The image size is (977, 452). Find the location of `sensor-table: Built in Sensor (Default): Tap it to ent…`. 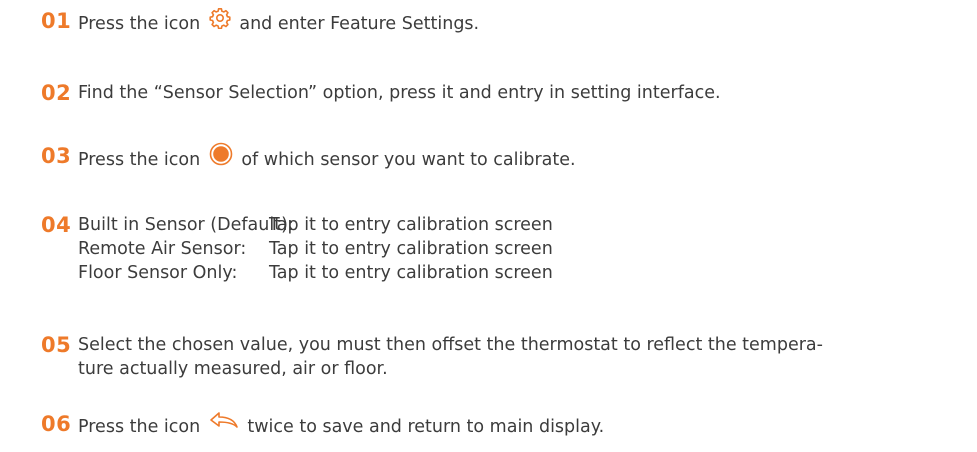

sensor-table: Built in Sensor (Default): Tap it to ent… is located at coordinates (315, 249).